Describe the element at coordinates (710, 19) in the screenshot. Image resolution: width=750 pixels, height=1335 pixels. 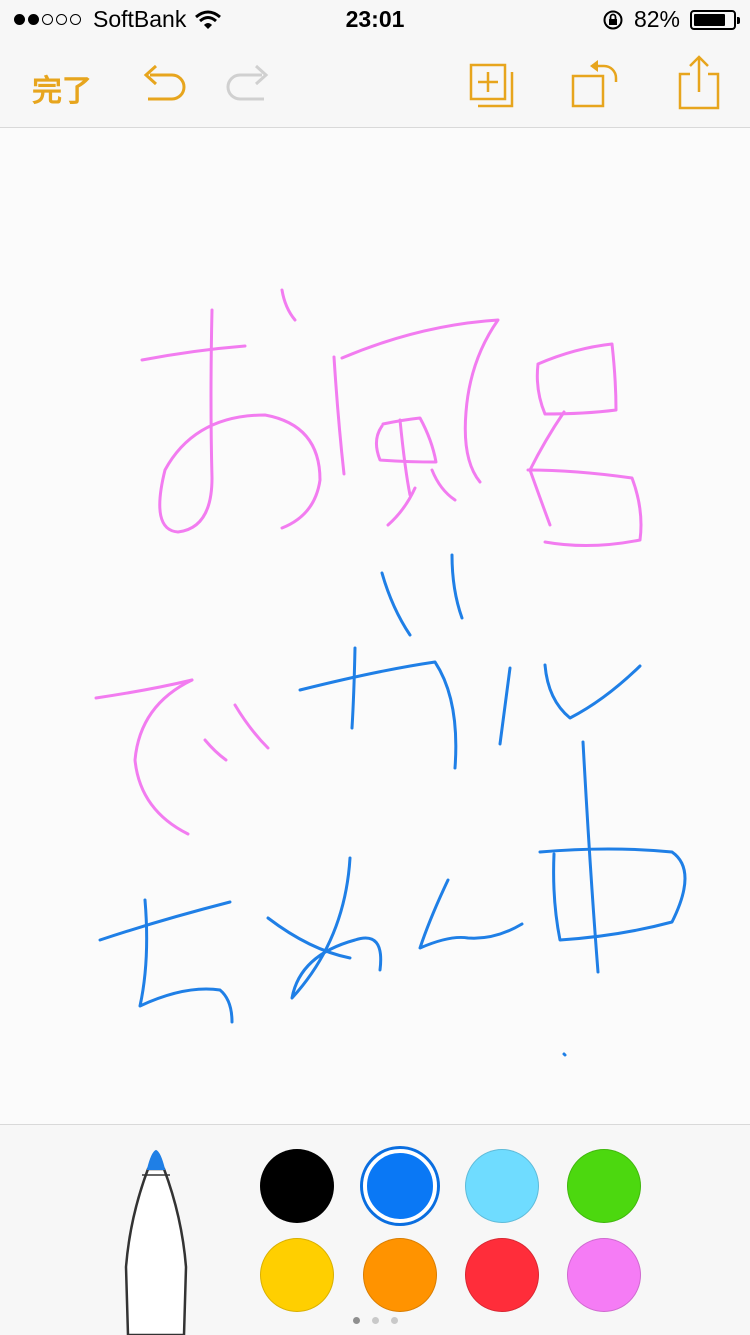
I see `battery-level` at that location.